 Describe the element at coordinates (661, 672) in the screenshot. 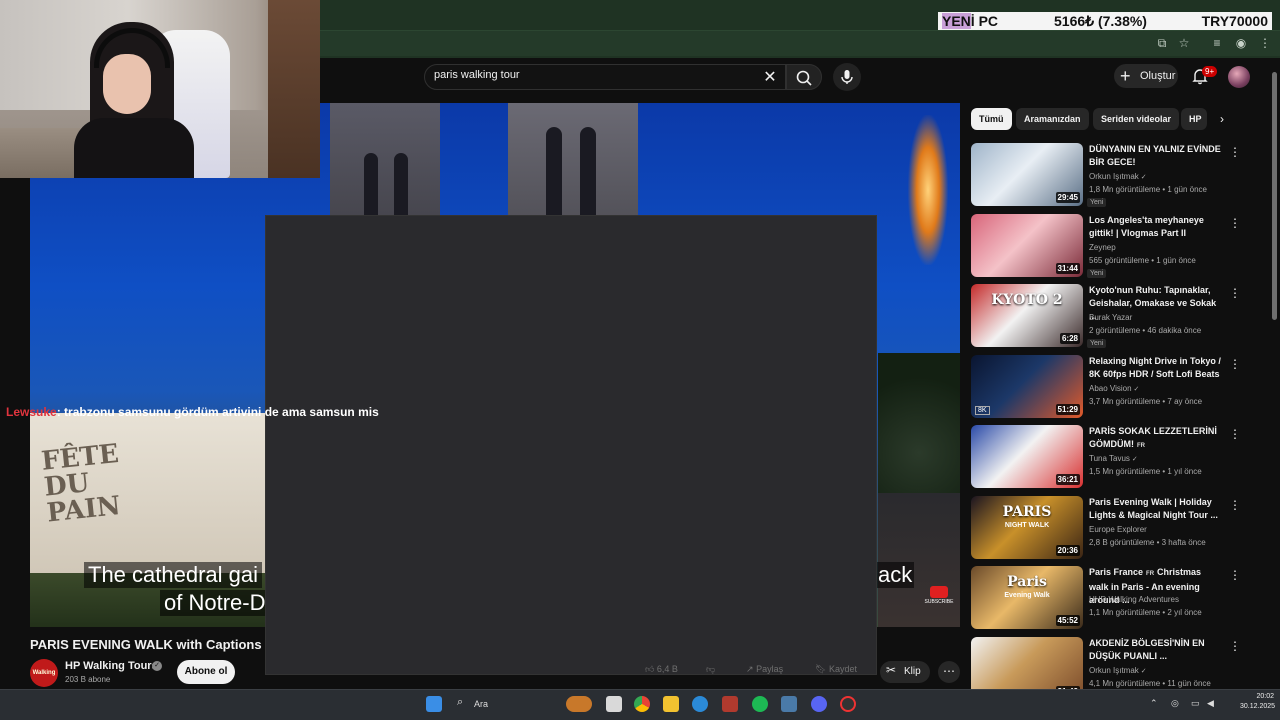

I see `like-button: 👍︎ 6,4 B` at that location.